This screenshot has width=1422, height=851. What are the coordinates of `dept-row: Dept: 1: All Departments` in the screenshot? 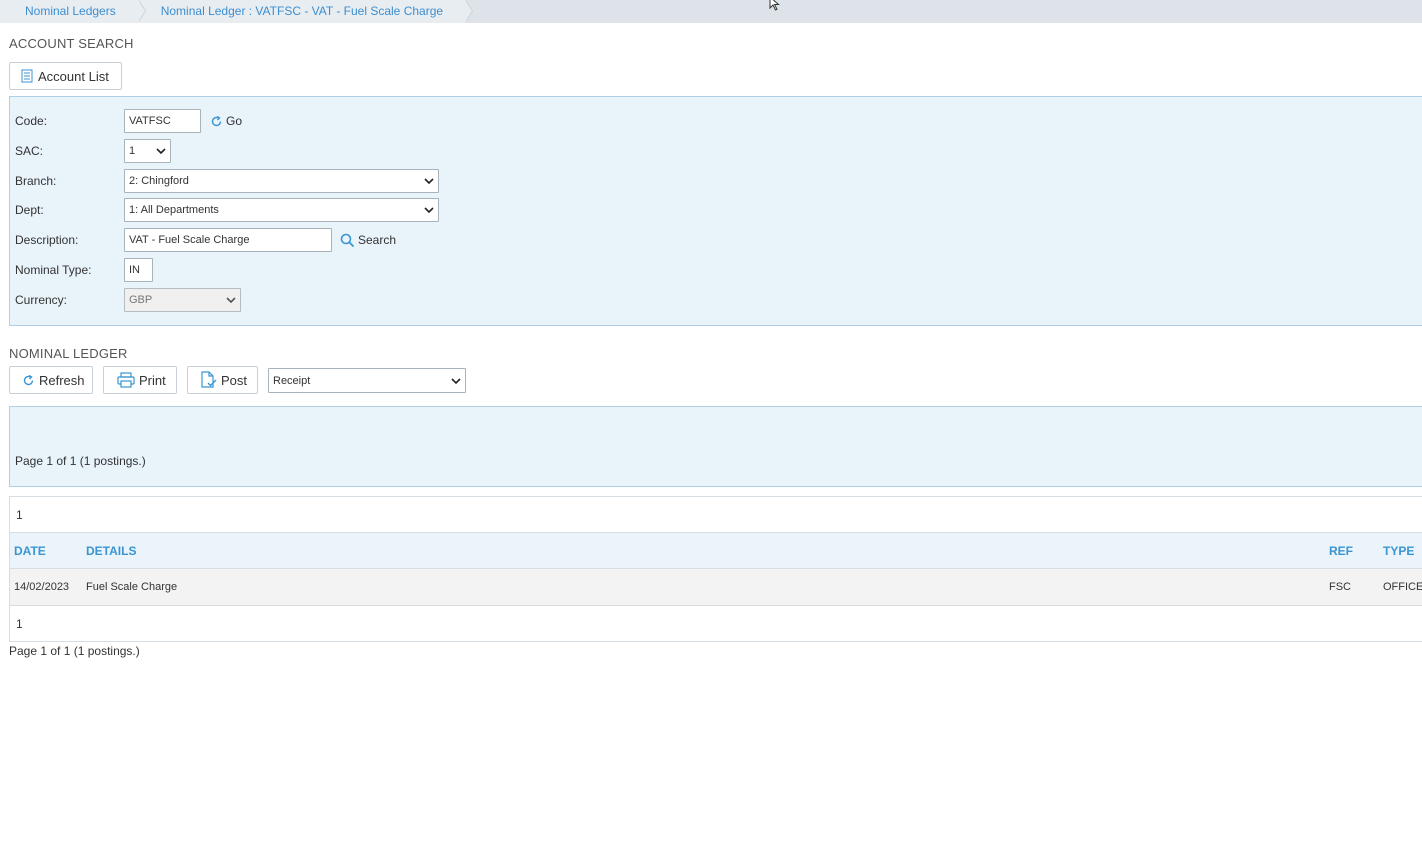 It's located at (315, 210).